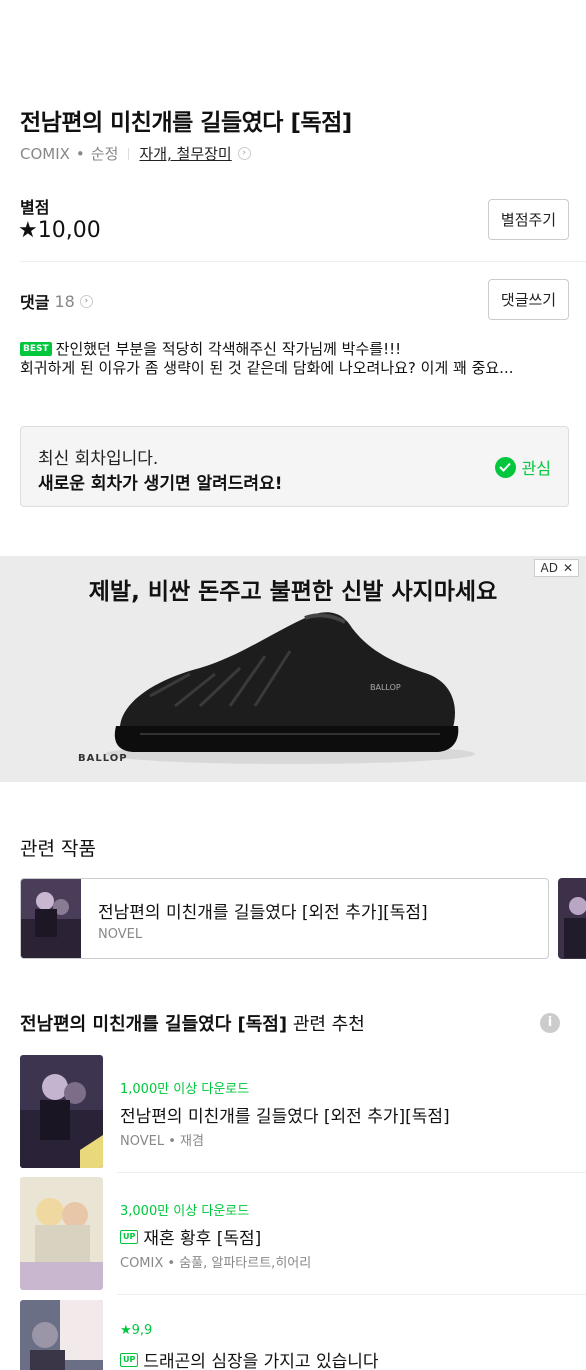 Image resolution: width=586 pixels, height=1370 pixels. I want to click on recommend-name: UP 재혼 황후 [독점], so click(190, 1236).